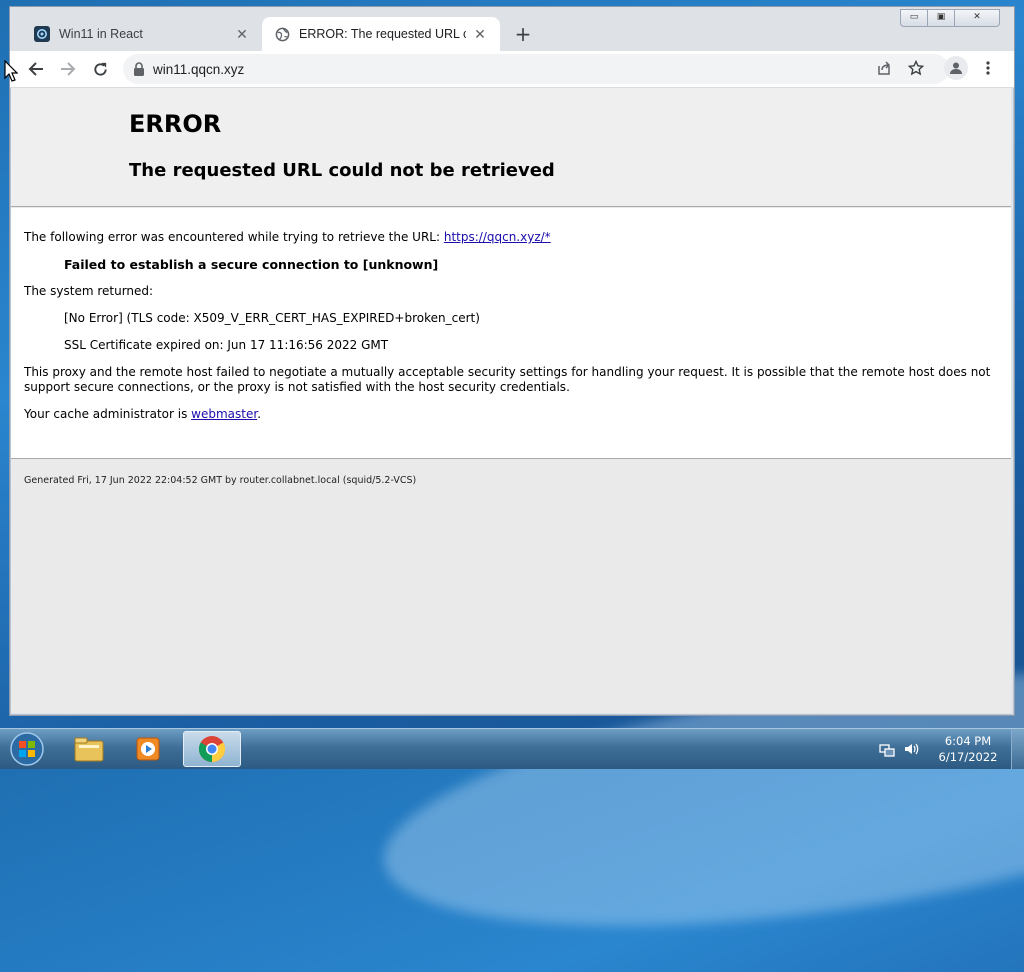 This screenshot has height=972, width=1024. Describe the element at coordinates (100, 69) in the screenshot. I see `reload-icon` at that location.